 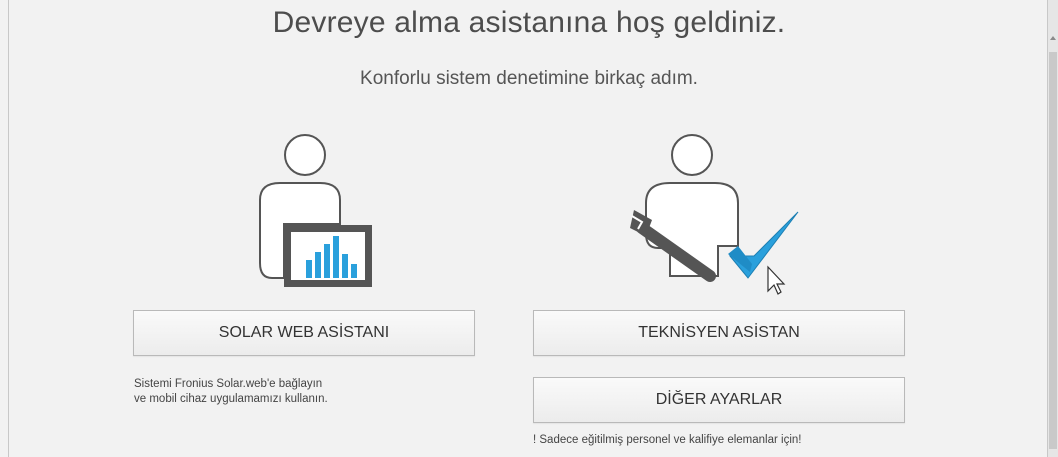 What do you see at coordinates (304, 333) in the screenshot?
I see `solar-web-assistant-button: SOLAR WEB ASİSTANI` at bounding box center [304, 333].